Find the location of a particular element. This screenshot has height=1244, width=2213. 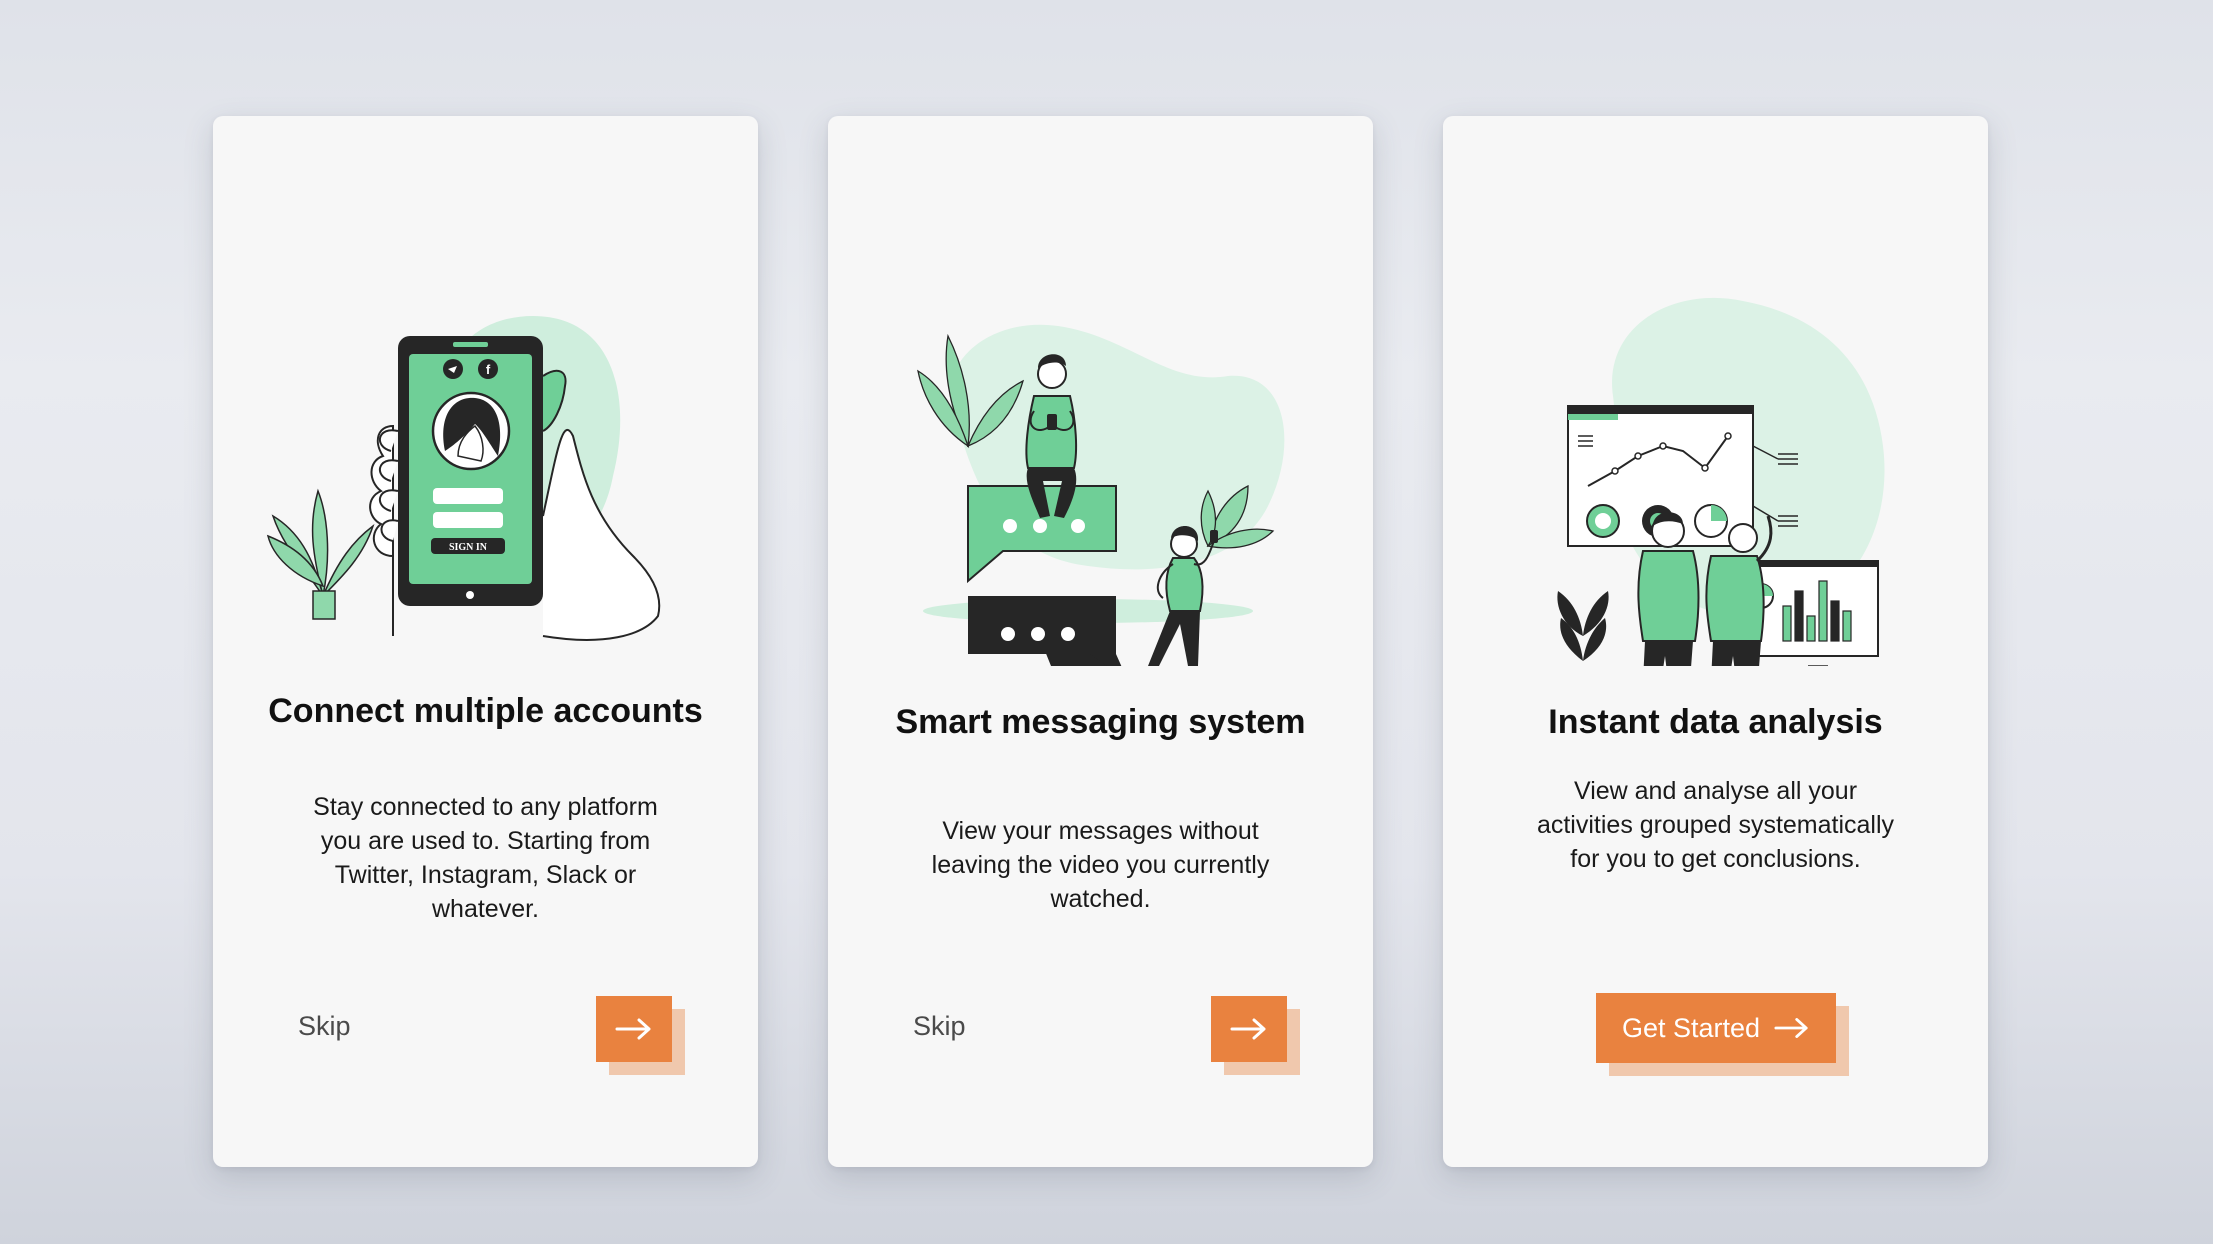

svg-text: f is located at coordinates (488, 369).